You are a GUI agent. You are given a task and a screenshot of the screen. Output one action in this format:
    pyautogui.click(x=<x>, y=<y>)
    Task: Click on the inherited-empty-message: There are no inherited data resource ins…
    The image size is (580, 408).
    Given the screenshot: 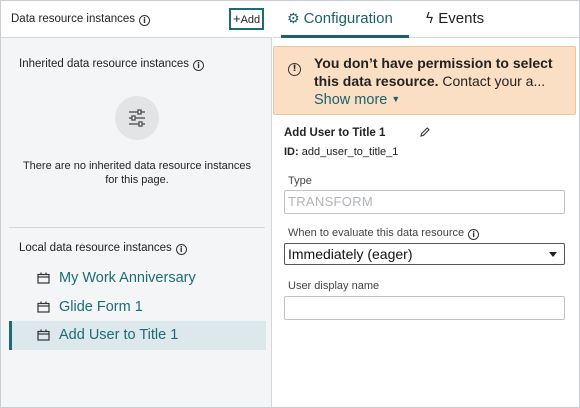 What is the action you would take?
    pyautogui.click(x=137, y=173)
    